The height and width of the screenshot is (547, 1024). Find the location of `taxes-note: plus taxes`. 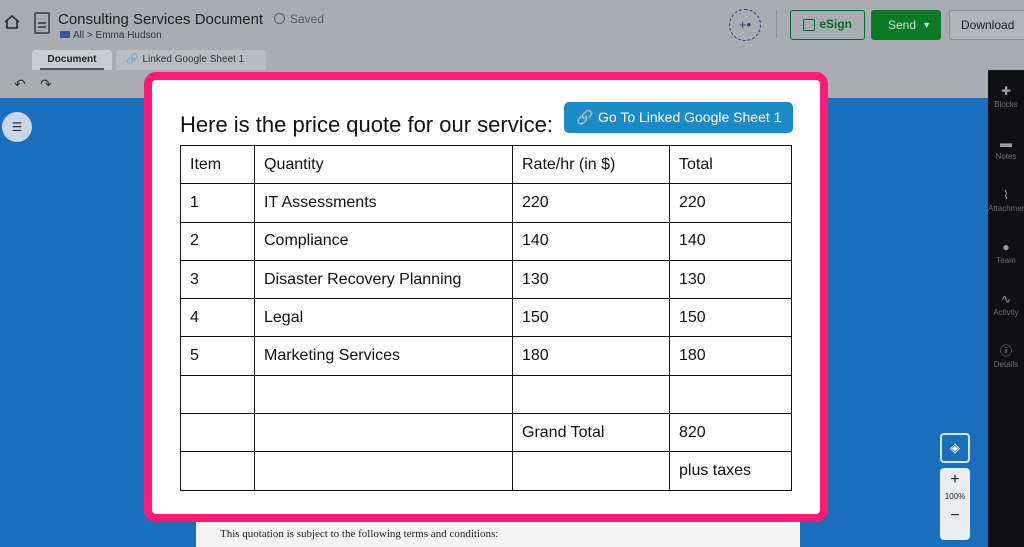

taxes-note: plus taxes is located at coordinates (730, 471).